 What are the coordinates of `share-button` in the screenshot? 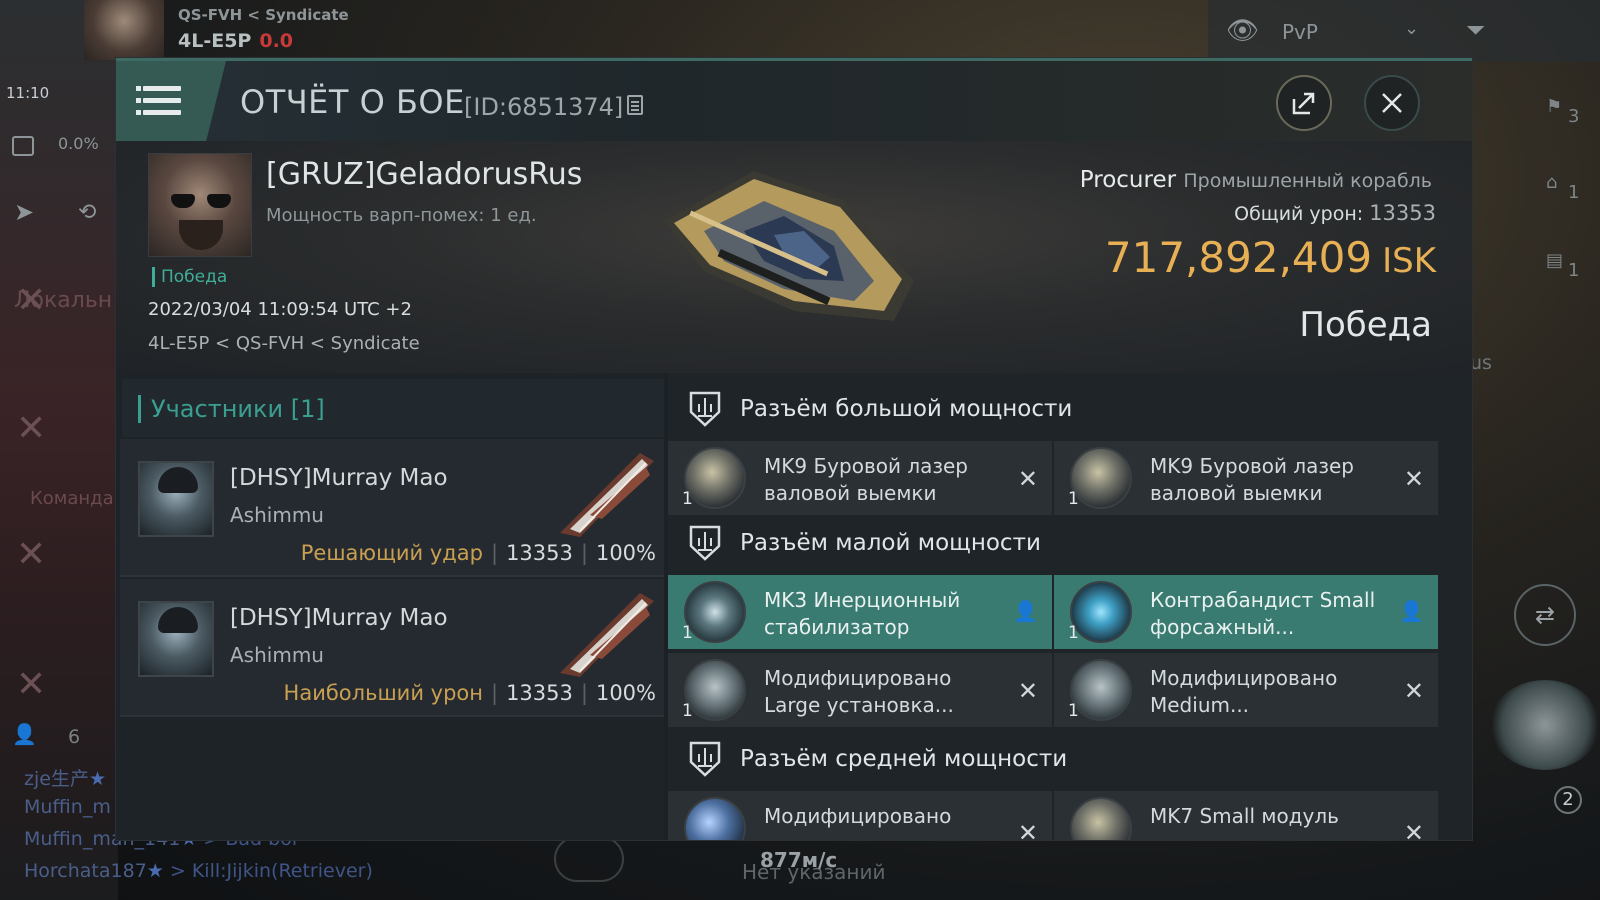 It's located at (1304, 103).